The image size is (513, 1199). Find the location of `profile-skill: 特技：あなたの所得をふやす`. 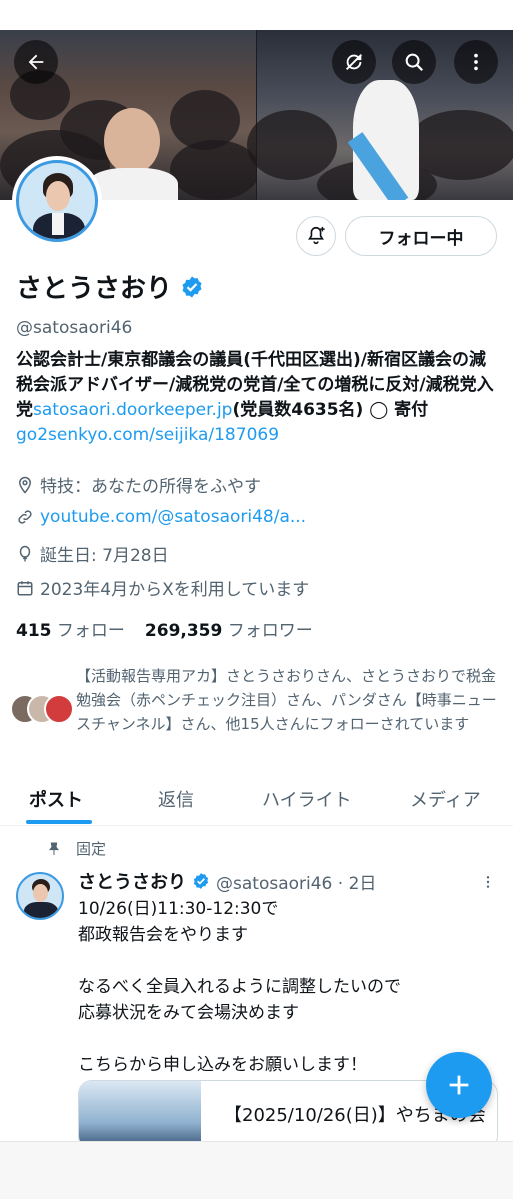

profile-skill: 特技：あなたの所得をふやす is located at coordinates (150, 487).